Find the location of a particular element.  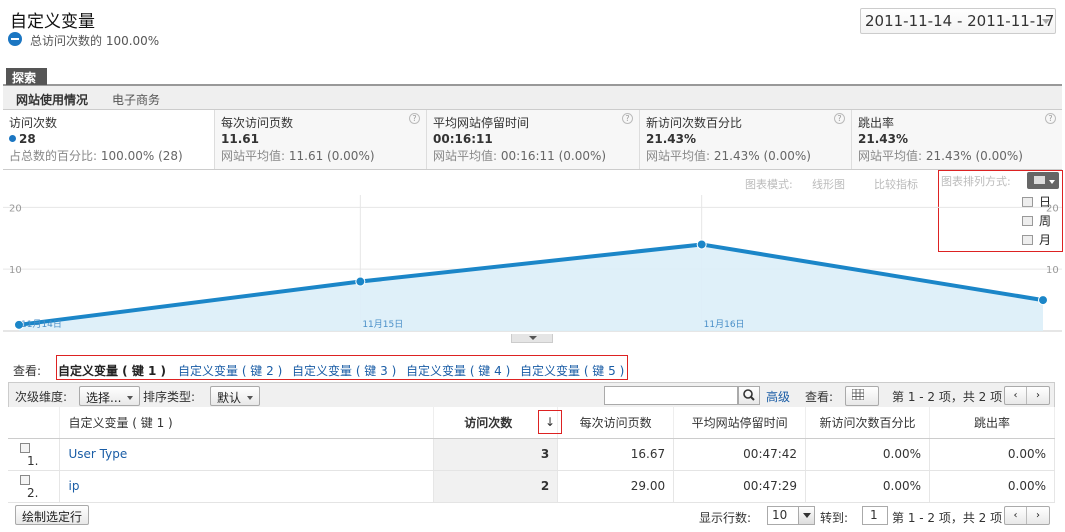

key-tab-3: 自定义变量 ( 键 3 ) is located at coordinates (344, 370).